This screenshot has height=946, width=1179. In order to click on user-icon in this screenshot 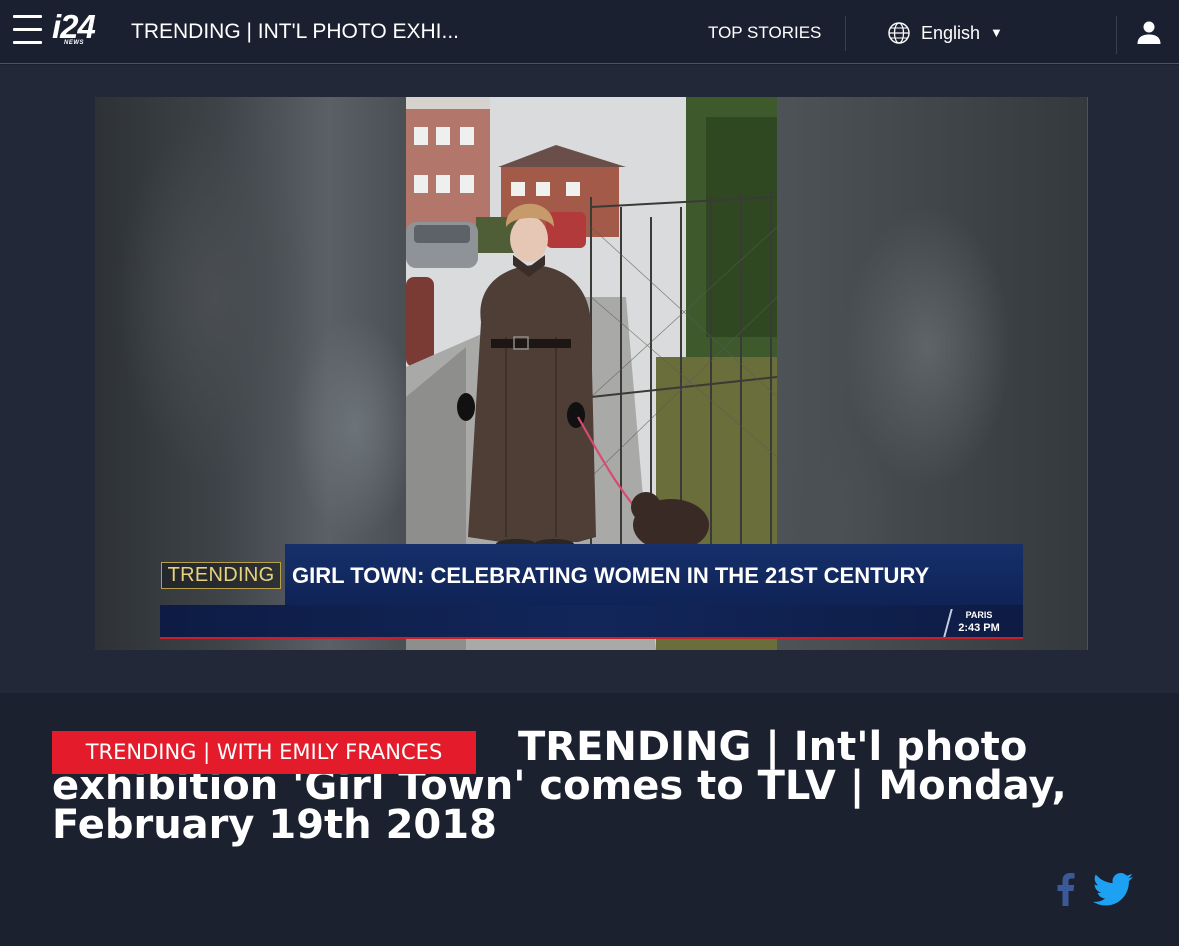, I will do `click(1149, 32)`.